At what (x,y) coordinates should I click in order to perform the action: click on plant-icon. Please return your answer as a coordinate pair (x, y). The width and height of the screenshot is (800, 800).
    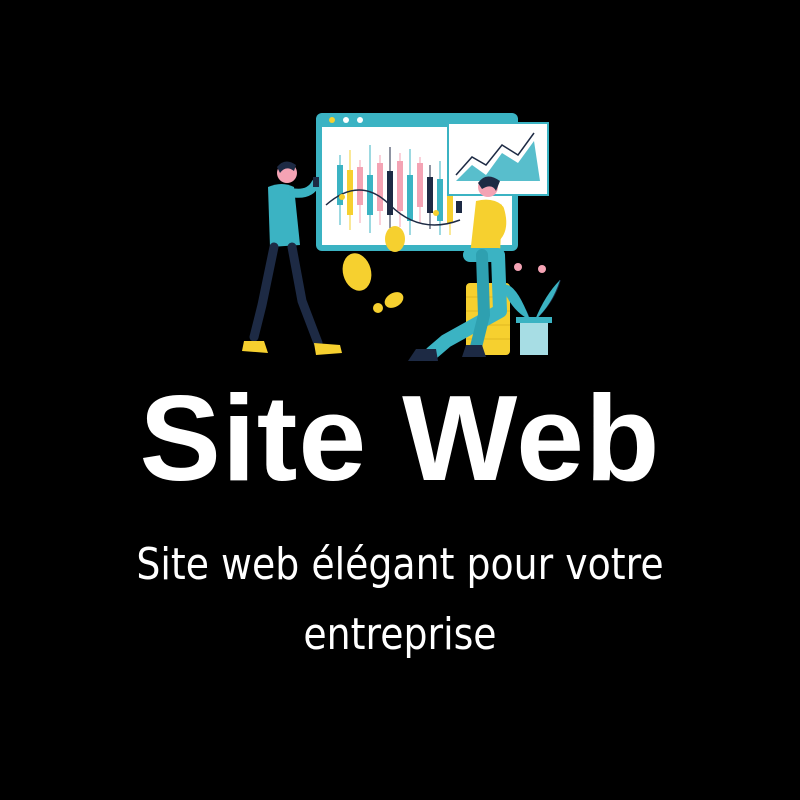
    Looking at the image, I should click on (531, 309).